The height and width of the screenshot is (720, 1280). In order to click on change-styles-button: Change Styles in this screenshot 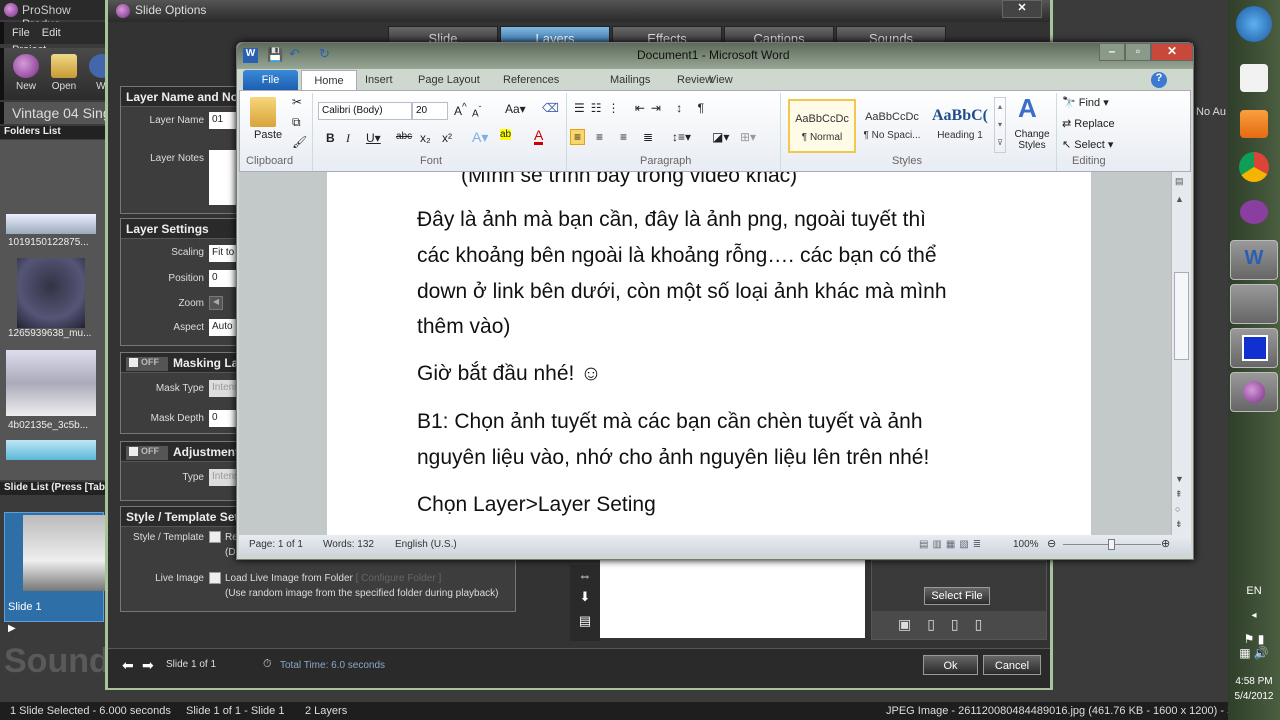, I will do `click(1032, 140)`.